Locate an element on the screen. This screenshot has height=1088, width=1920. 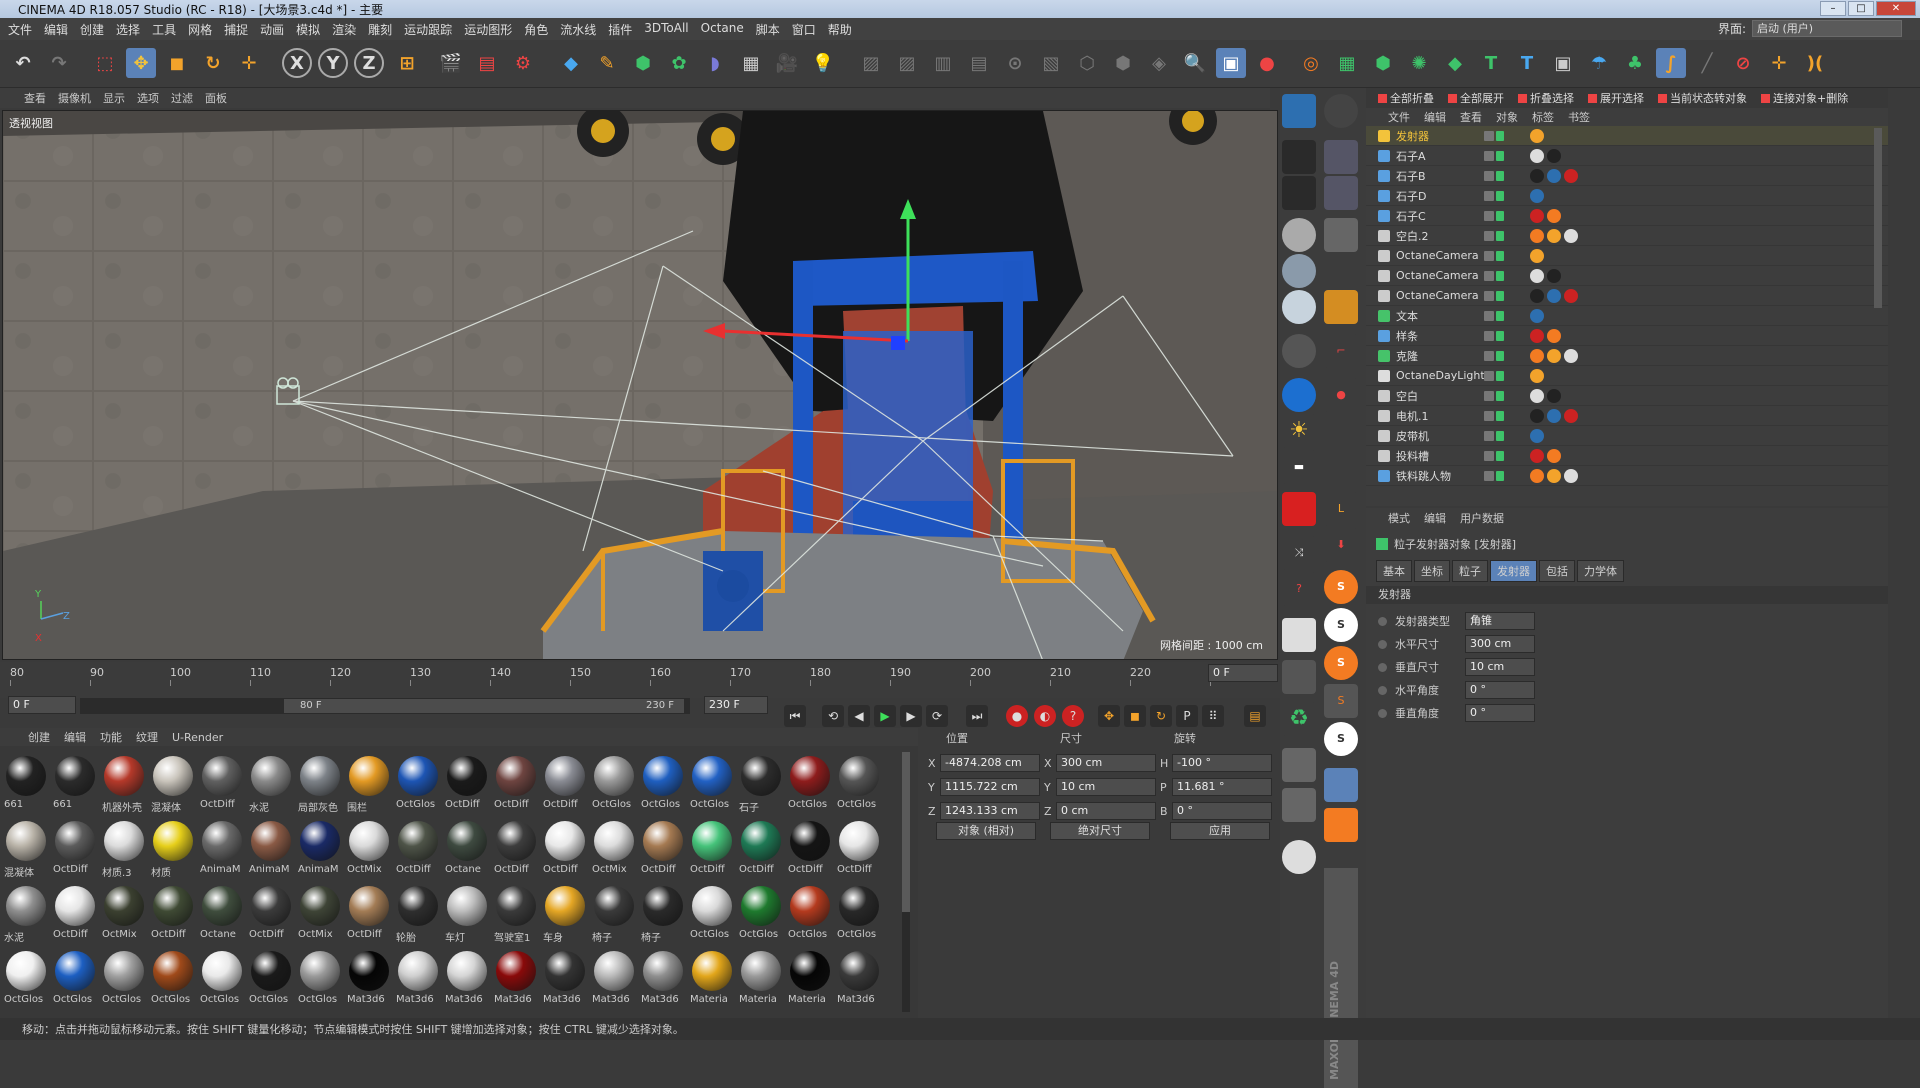
subdivision-icon: ⬢ is located at coordinates (643, 63).